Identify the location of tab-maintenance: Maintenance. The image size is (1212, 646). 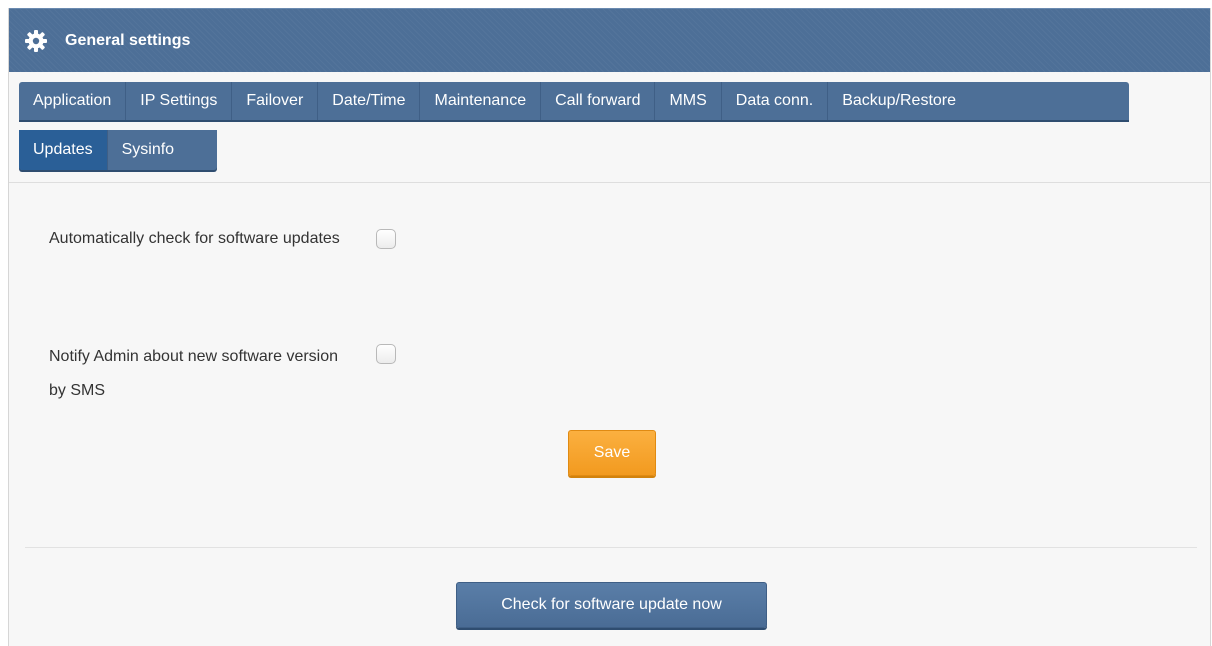
(481, 101).